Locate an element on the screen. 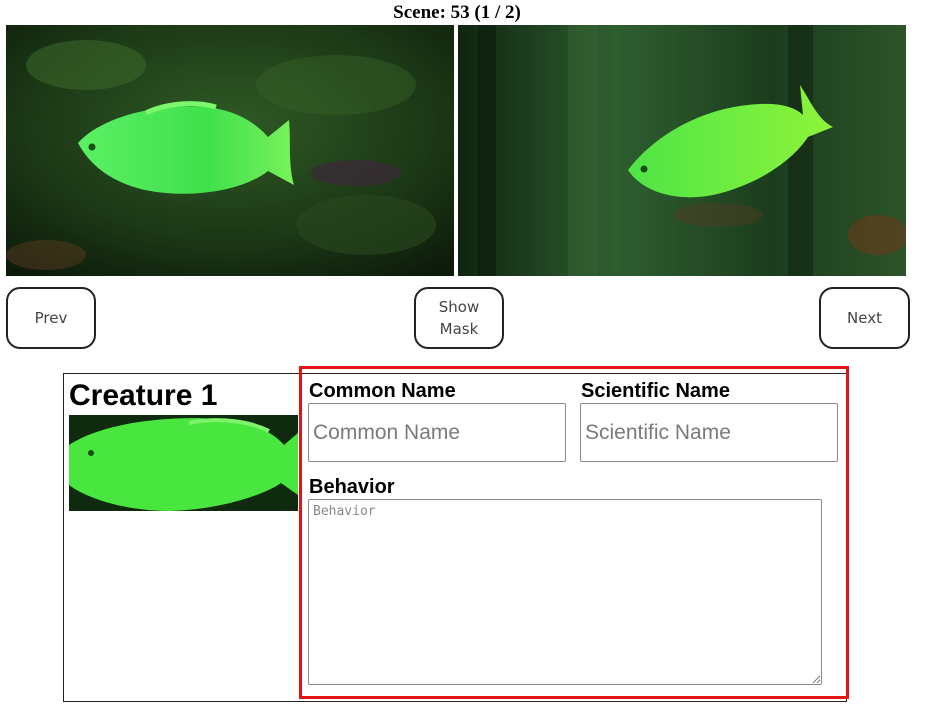  prev-button: Prev is located at coordinates (51, 318).